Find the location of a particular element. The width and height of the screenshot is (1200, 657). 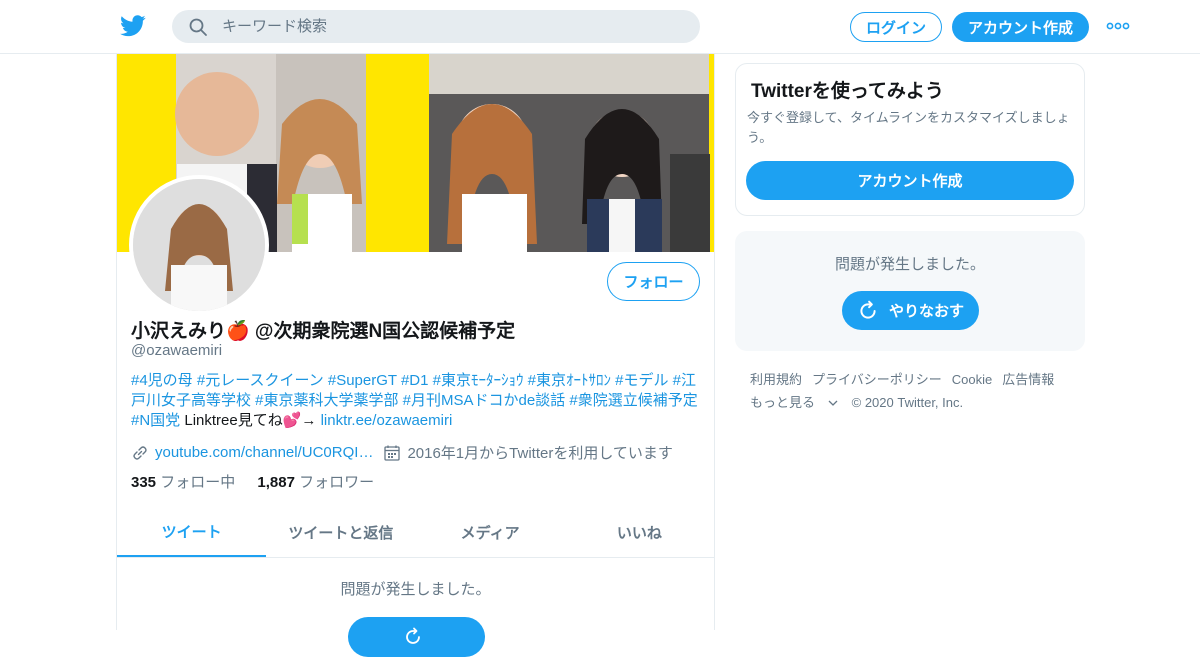

footer-link-cookie: Cookie is located at coordinates (972, 379).